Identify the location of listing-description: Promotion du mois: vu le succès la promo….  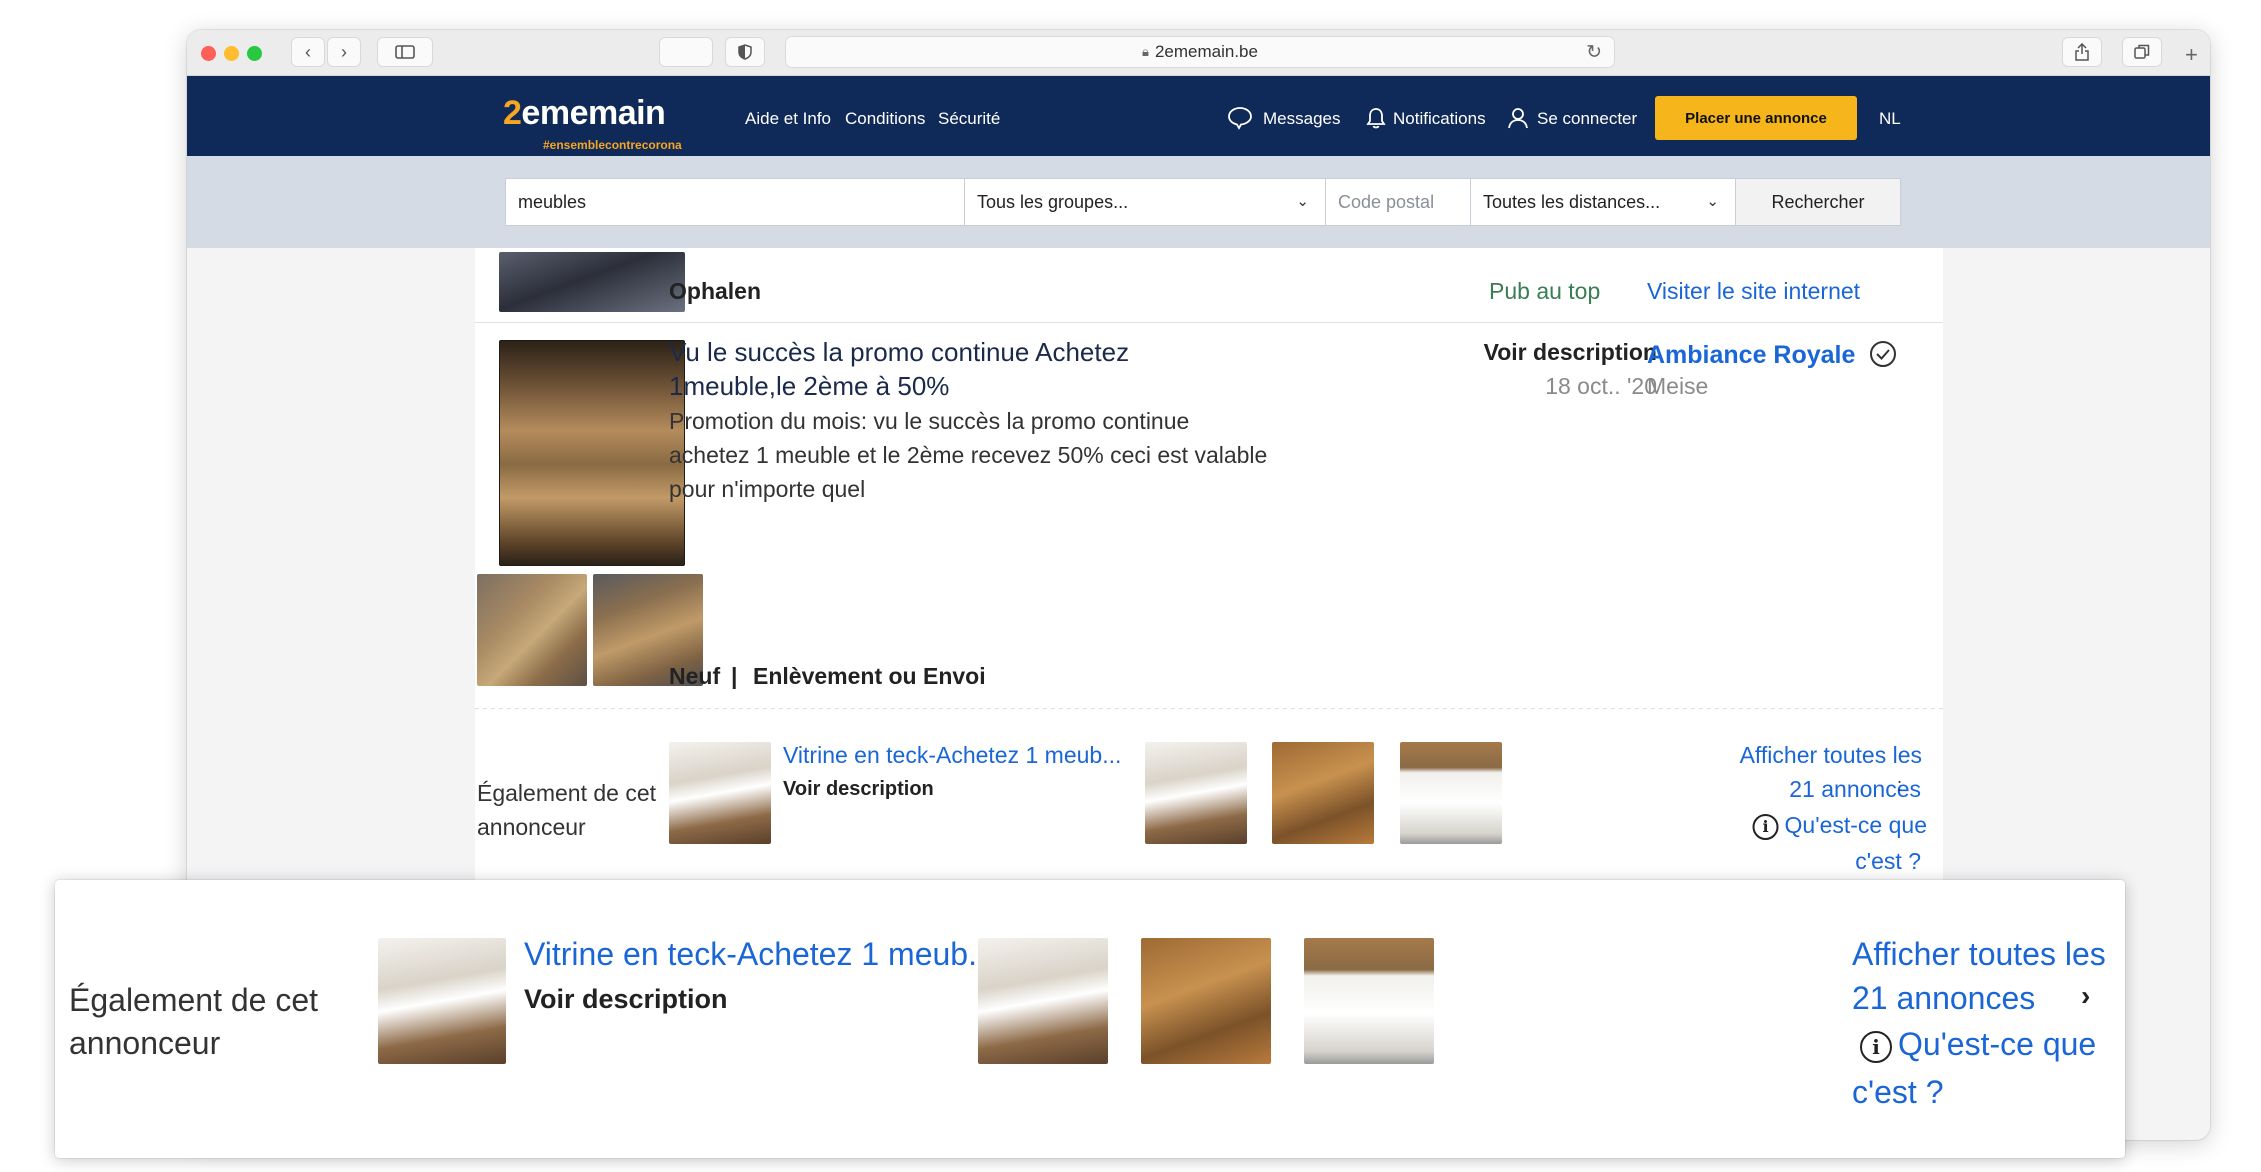
(929, 421).